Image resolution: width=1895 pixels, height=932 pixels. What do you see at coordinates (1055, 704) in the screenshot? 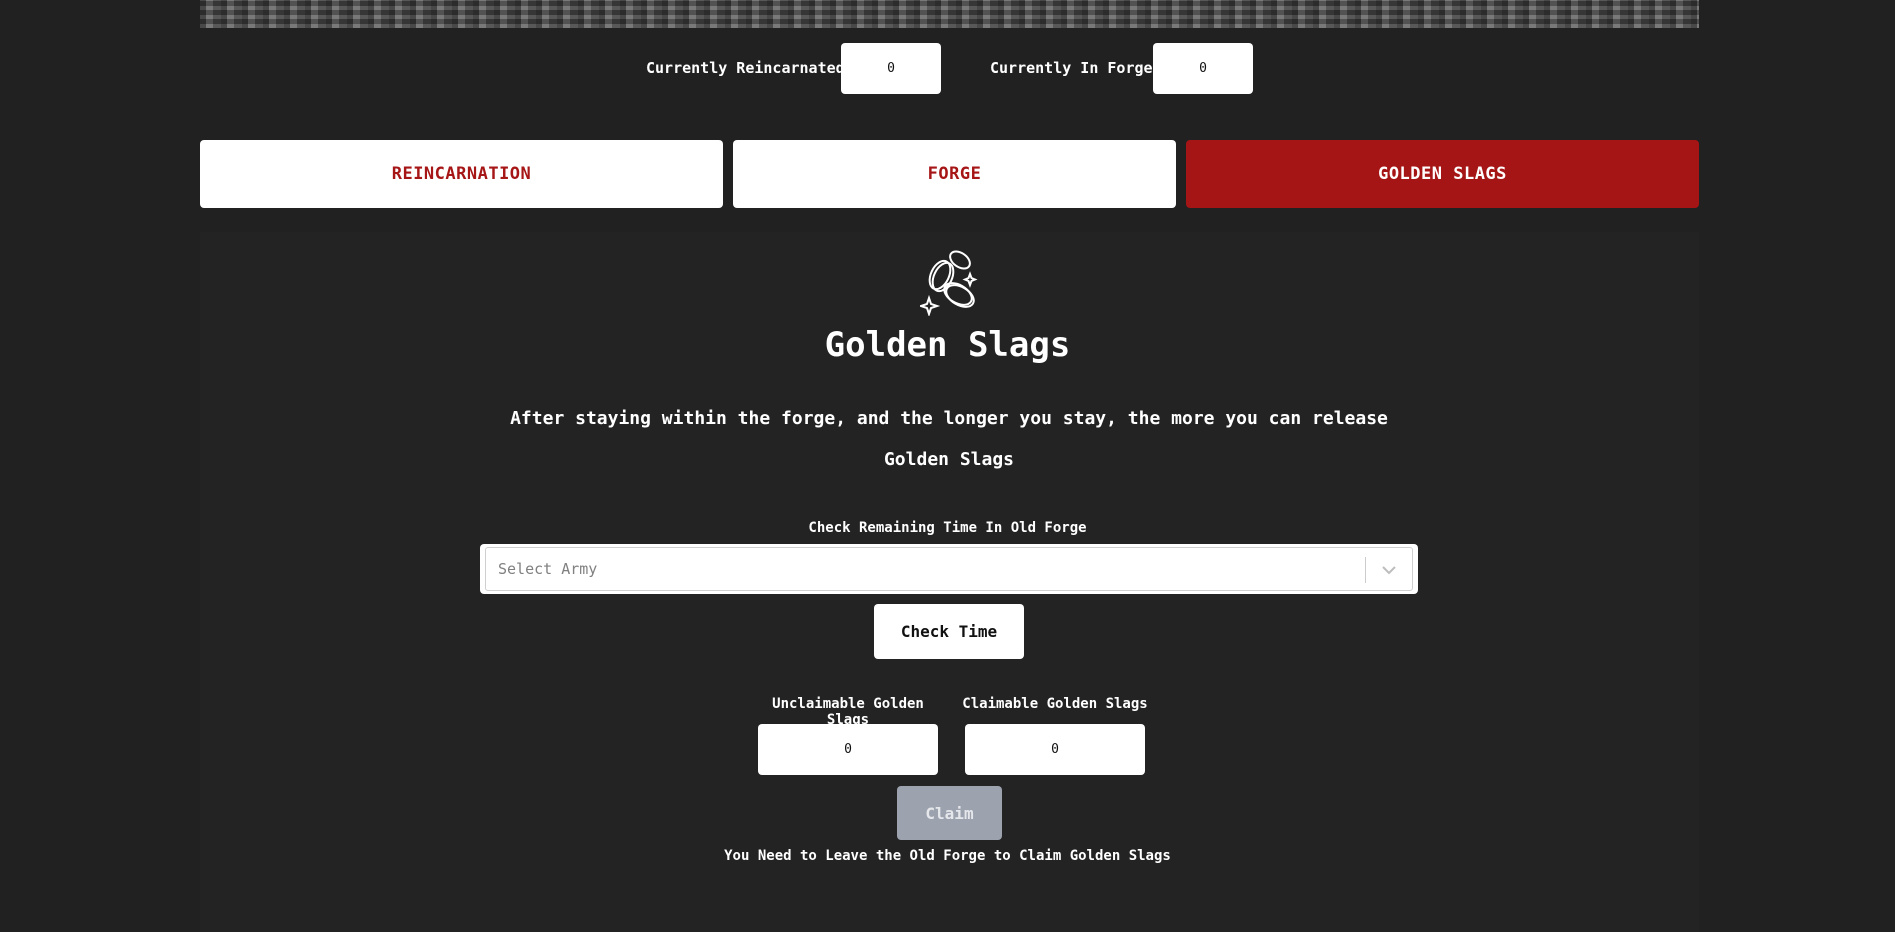
I see `claimable-label: Claimable Golden Slags` at bounding box center [1055, 704].